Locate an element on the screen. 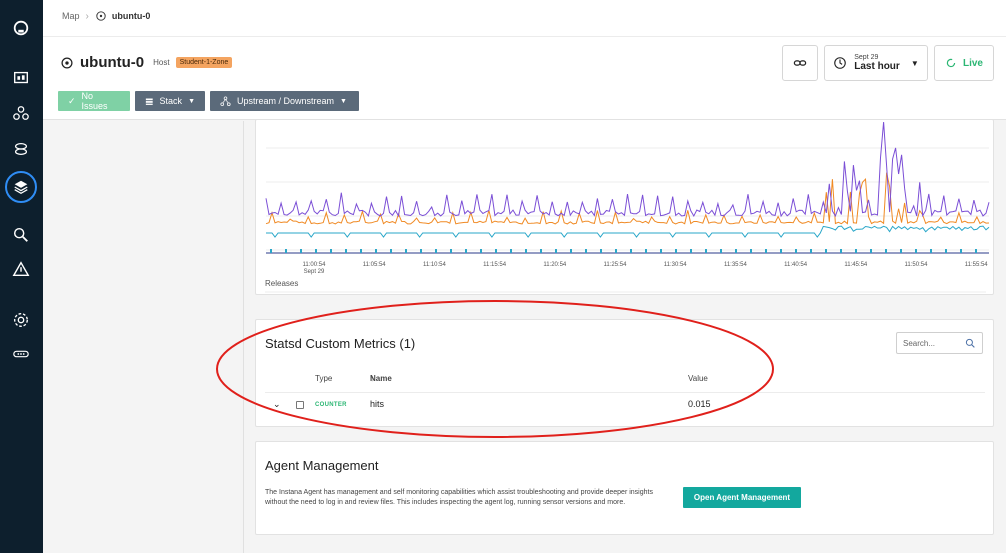 The width and height of the screenshot is (1006, 553). settings-gear-icon is located at coordinates (21, 320).